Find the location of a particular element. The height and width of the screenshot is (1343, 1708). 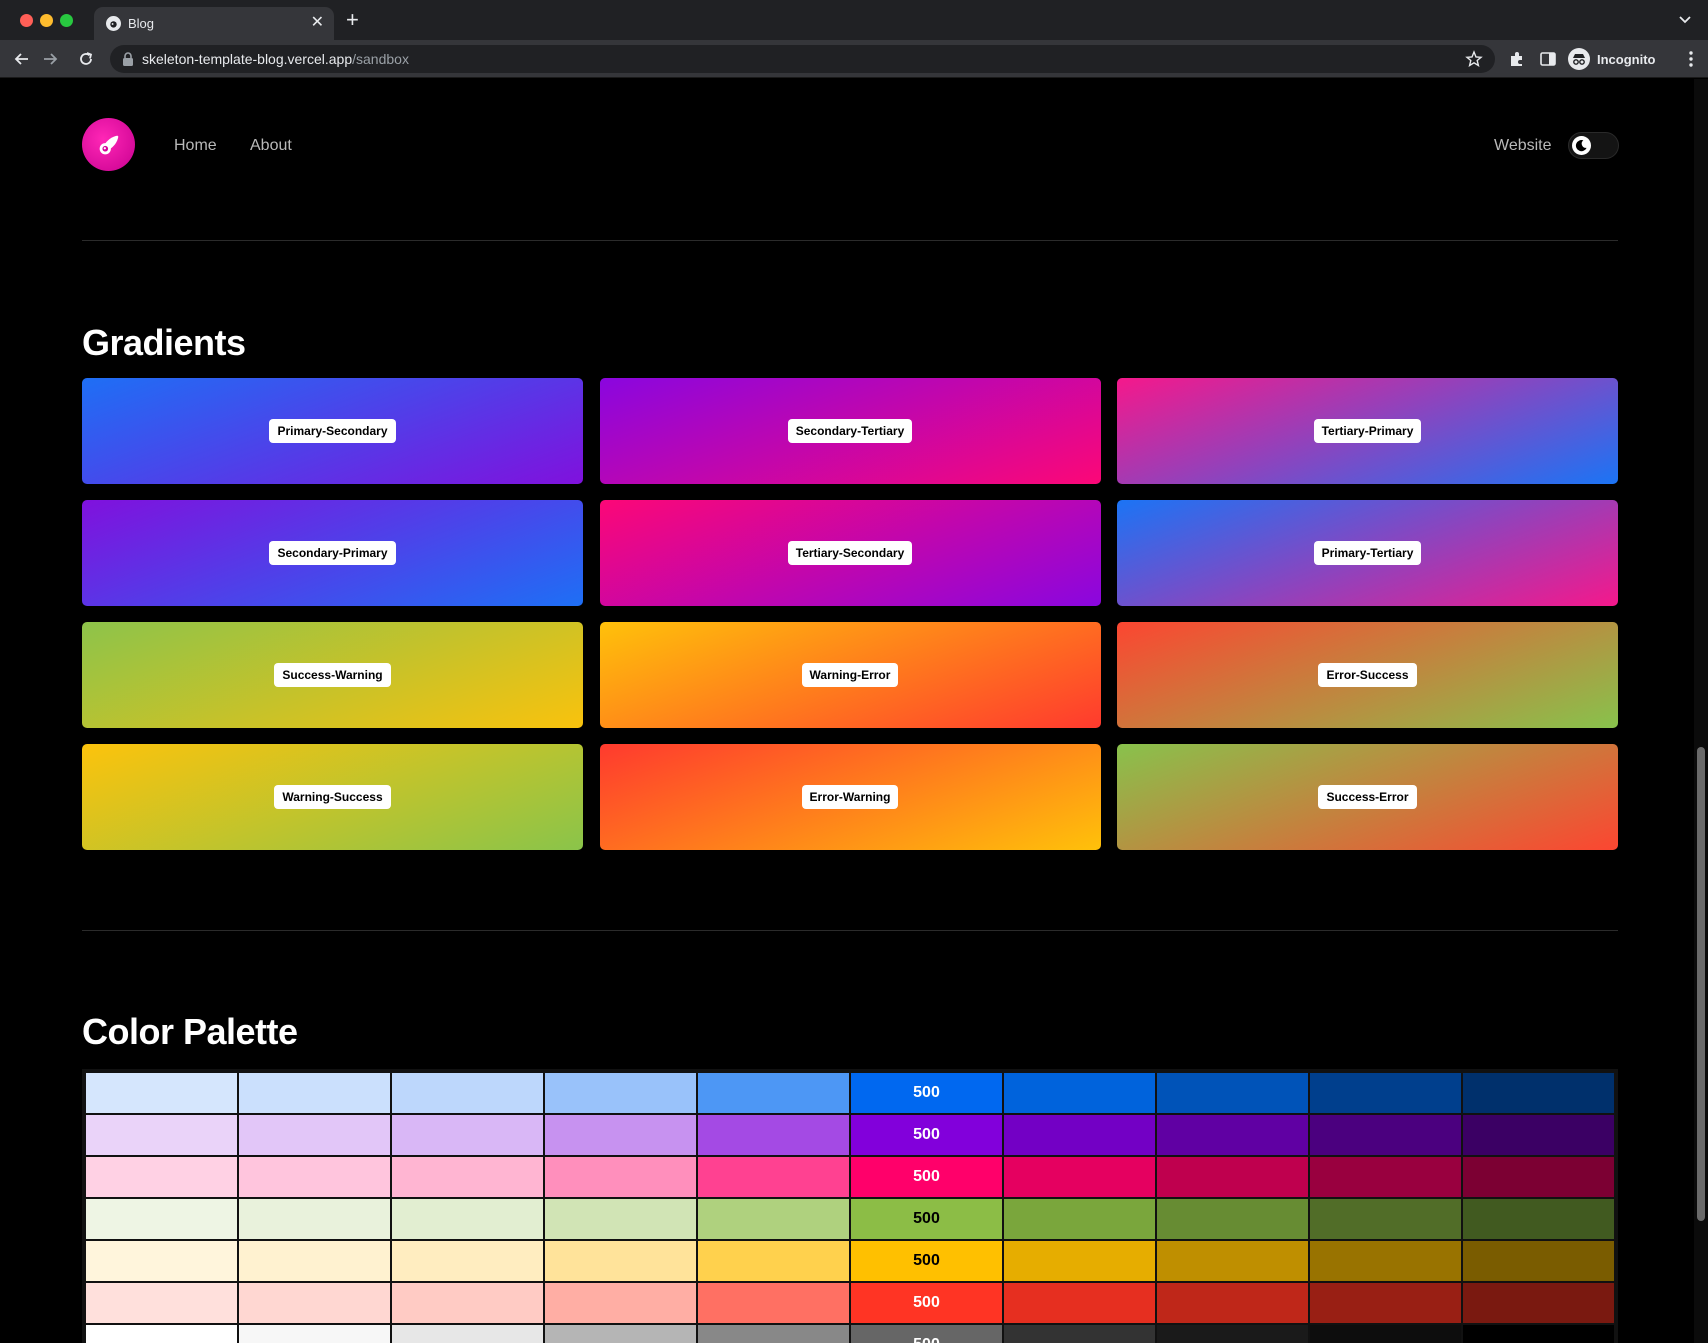

moon-icon is located at coordinates (1581, 145).